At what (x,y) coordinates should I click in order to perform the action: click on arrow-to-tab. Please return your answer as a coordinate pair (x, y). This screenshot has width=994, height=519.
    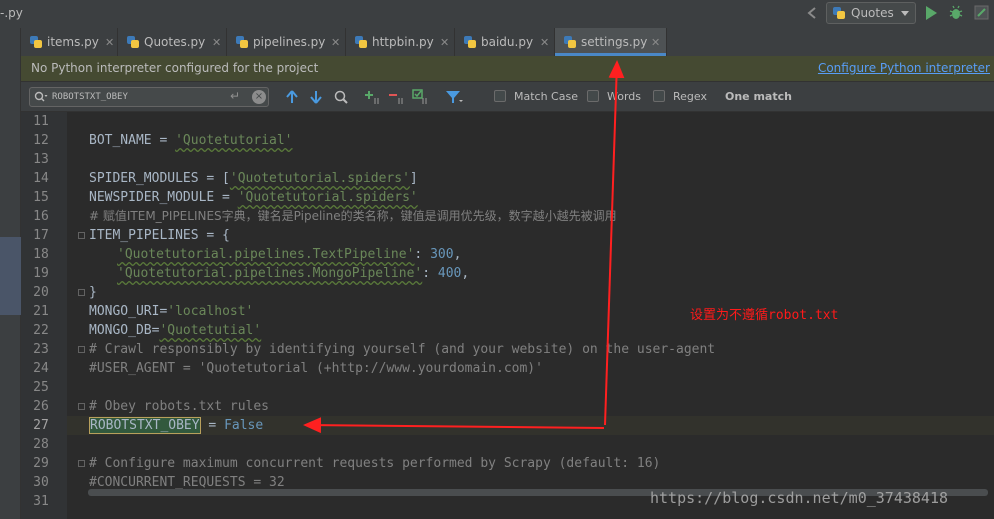
    Looking at the image, I should click on (614, 243).